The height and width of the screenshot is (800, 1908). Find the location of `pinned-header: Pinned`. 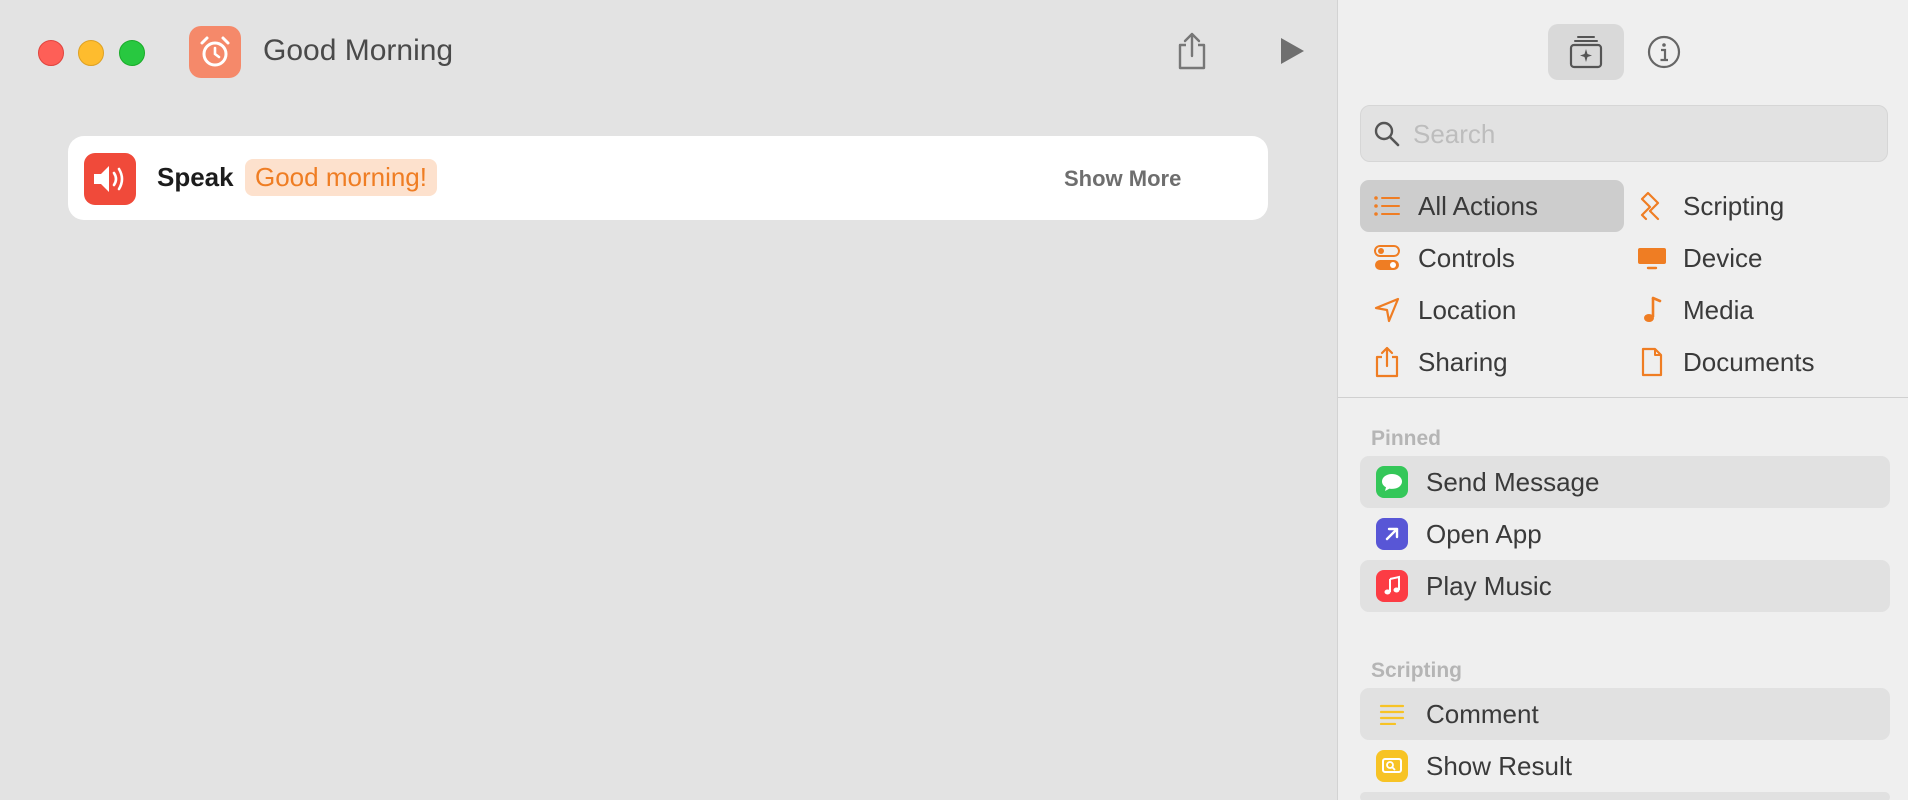

pinned-header: Pinned is located at coordinates (1406, 438).